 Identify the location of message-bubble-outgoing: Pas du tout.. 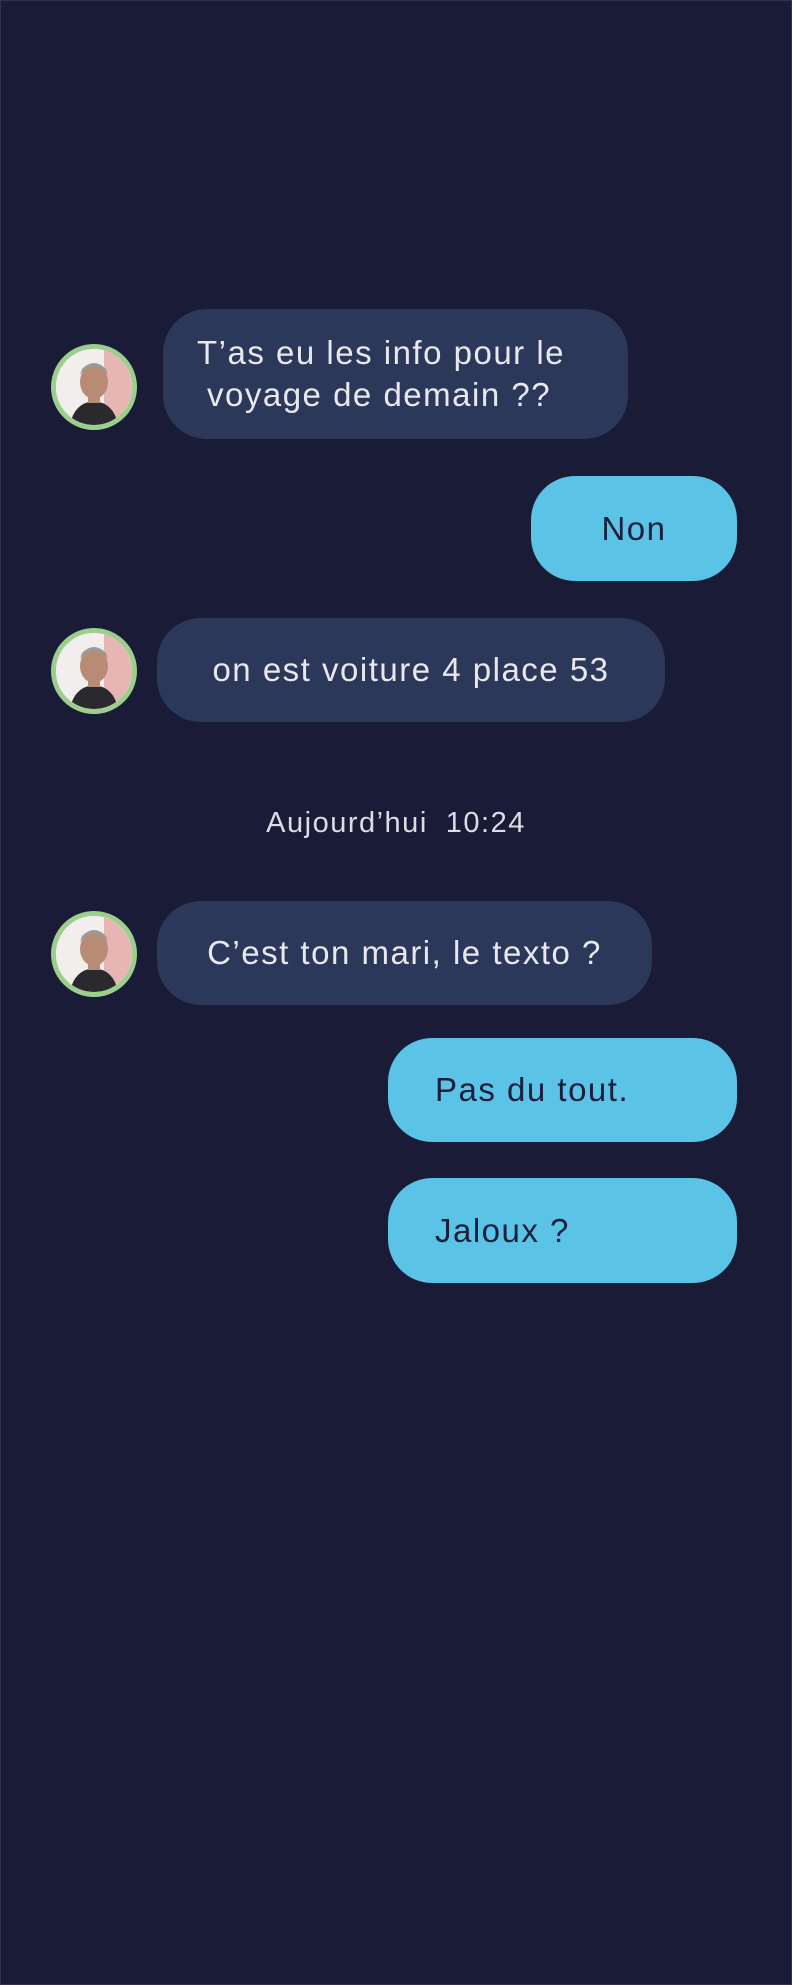
(562, 1090).